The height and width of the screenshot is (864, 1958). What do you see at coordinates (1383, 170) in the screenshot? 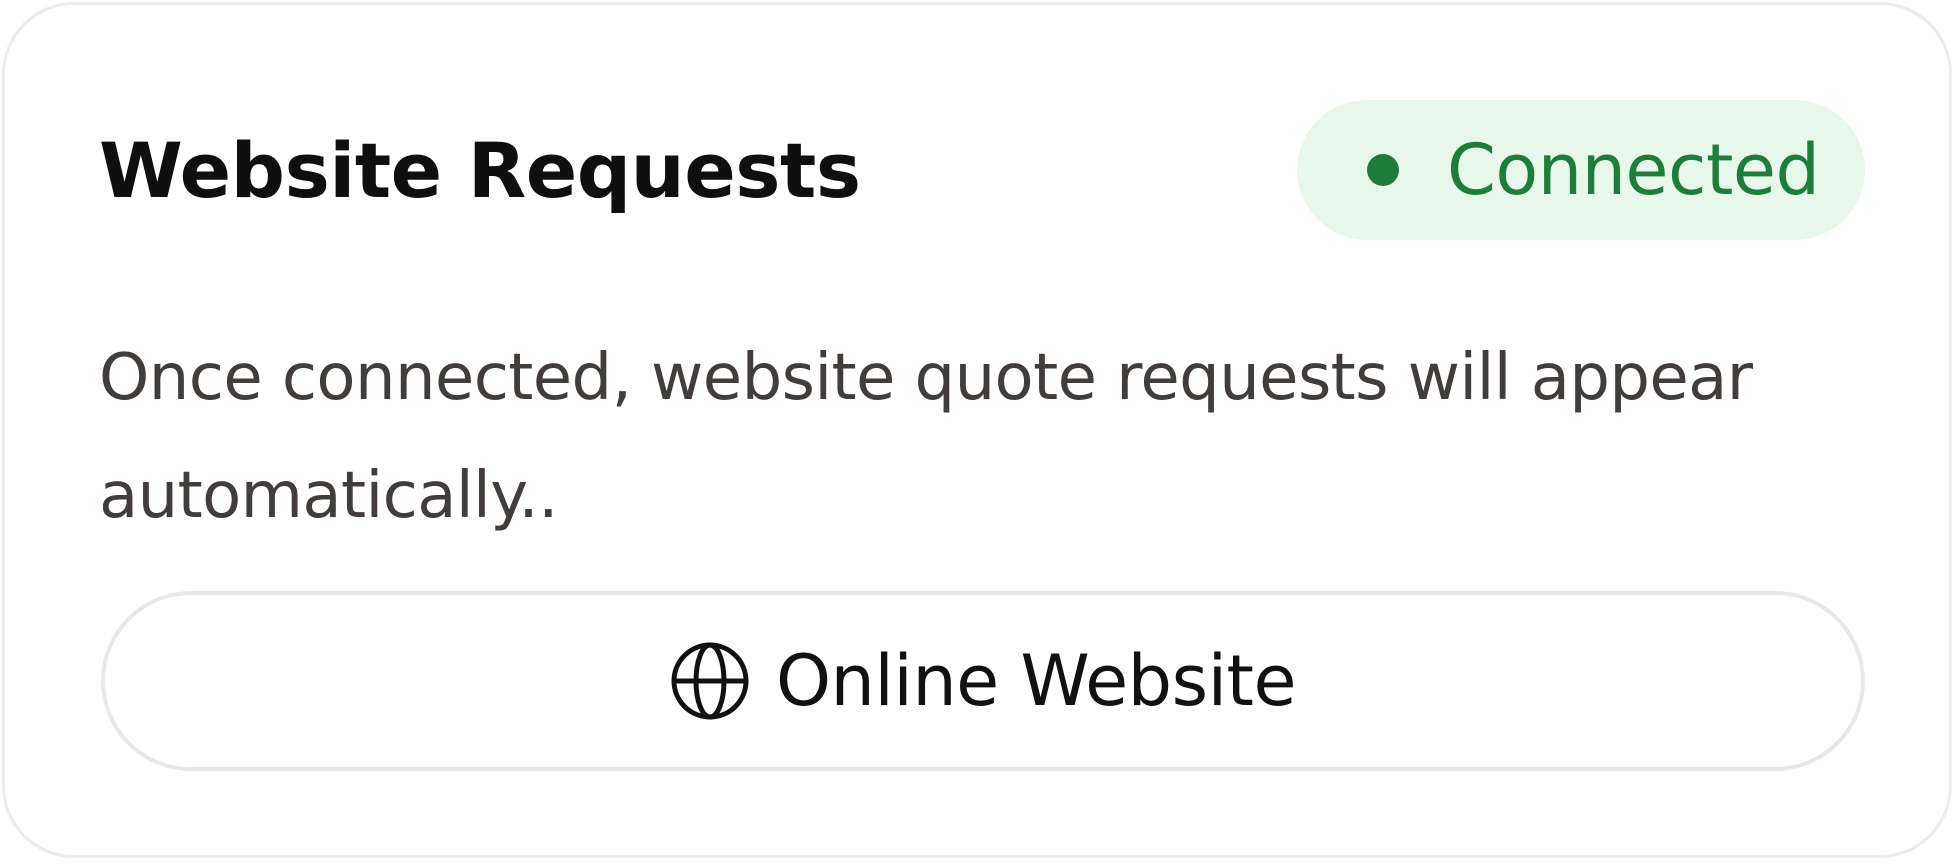
I see `status-dot-icon` at bounding box center [1383, 170].